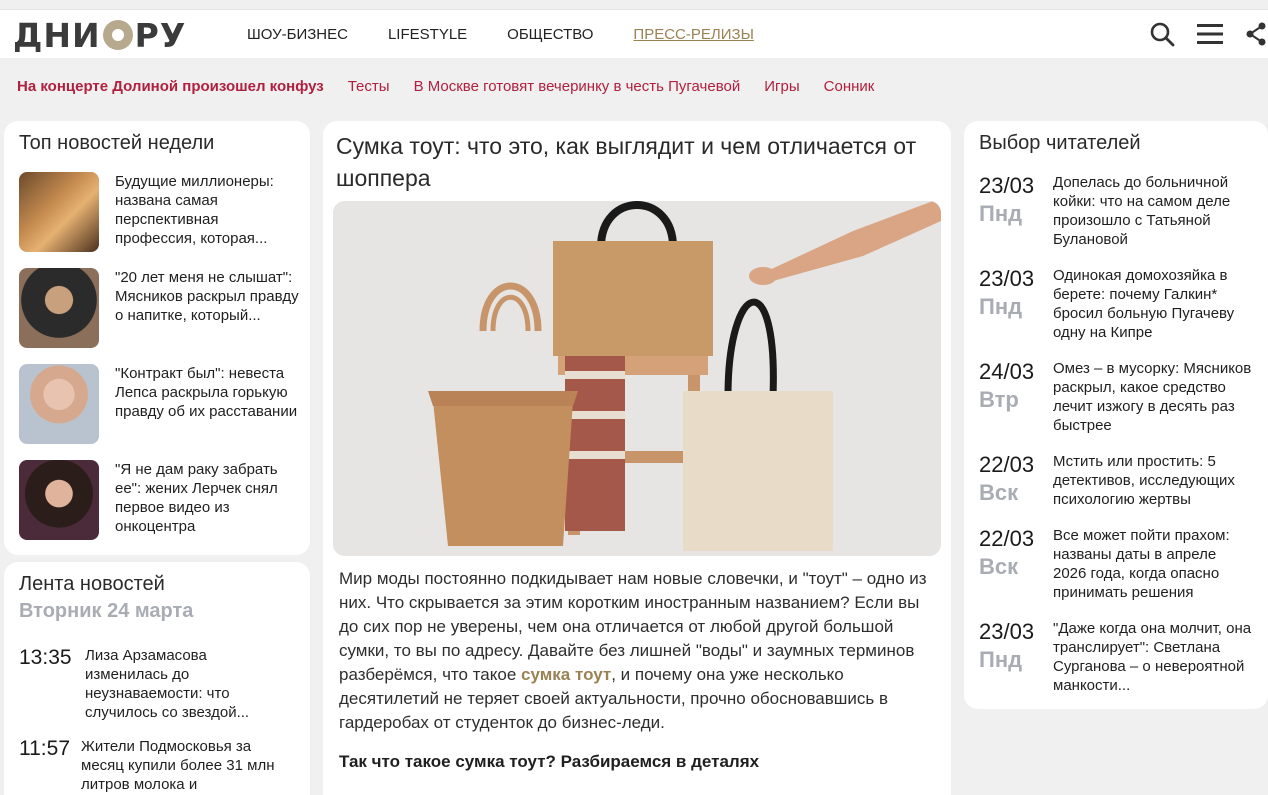  I want to click on news-feed-time: 11:57, so click(44, 748).